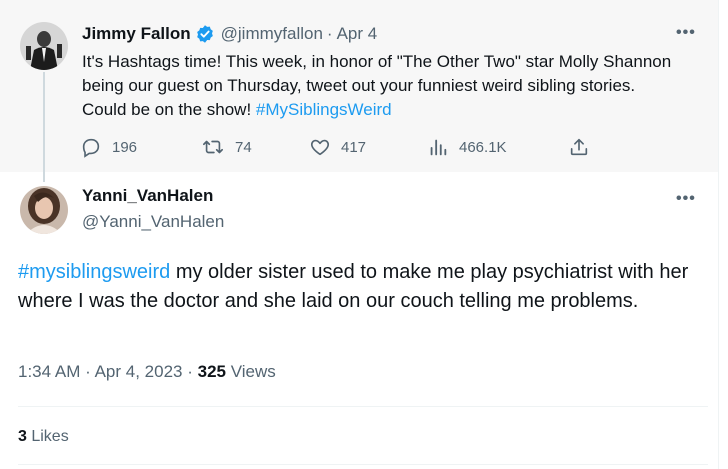  Describe the element at coordinates (136, 34) in the screenshot. I see `parent-author-name: Jimmy Fallon` at that location.